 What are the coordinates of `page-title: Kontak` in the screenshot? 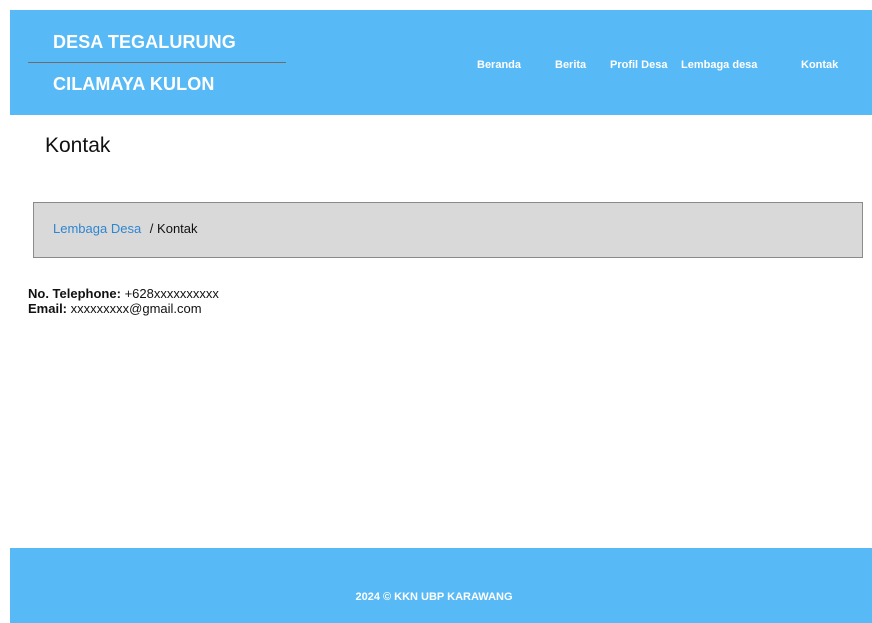 It's located at (78, 145).